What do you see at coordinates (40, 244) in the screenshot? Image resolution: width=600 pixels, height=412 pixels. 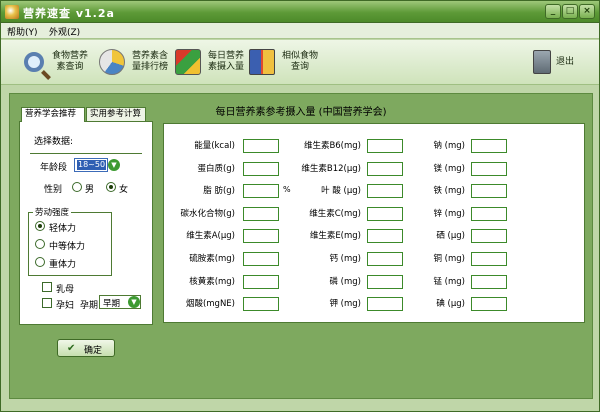 I see `medium-labor-radio` at bounding box center [40, 244].